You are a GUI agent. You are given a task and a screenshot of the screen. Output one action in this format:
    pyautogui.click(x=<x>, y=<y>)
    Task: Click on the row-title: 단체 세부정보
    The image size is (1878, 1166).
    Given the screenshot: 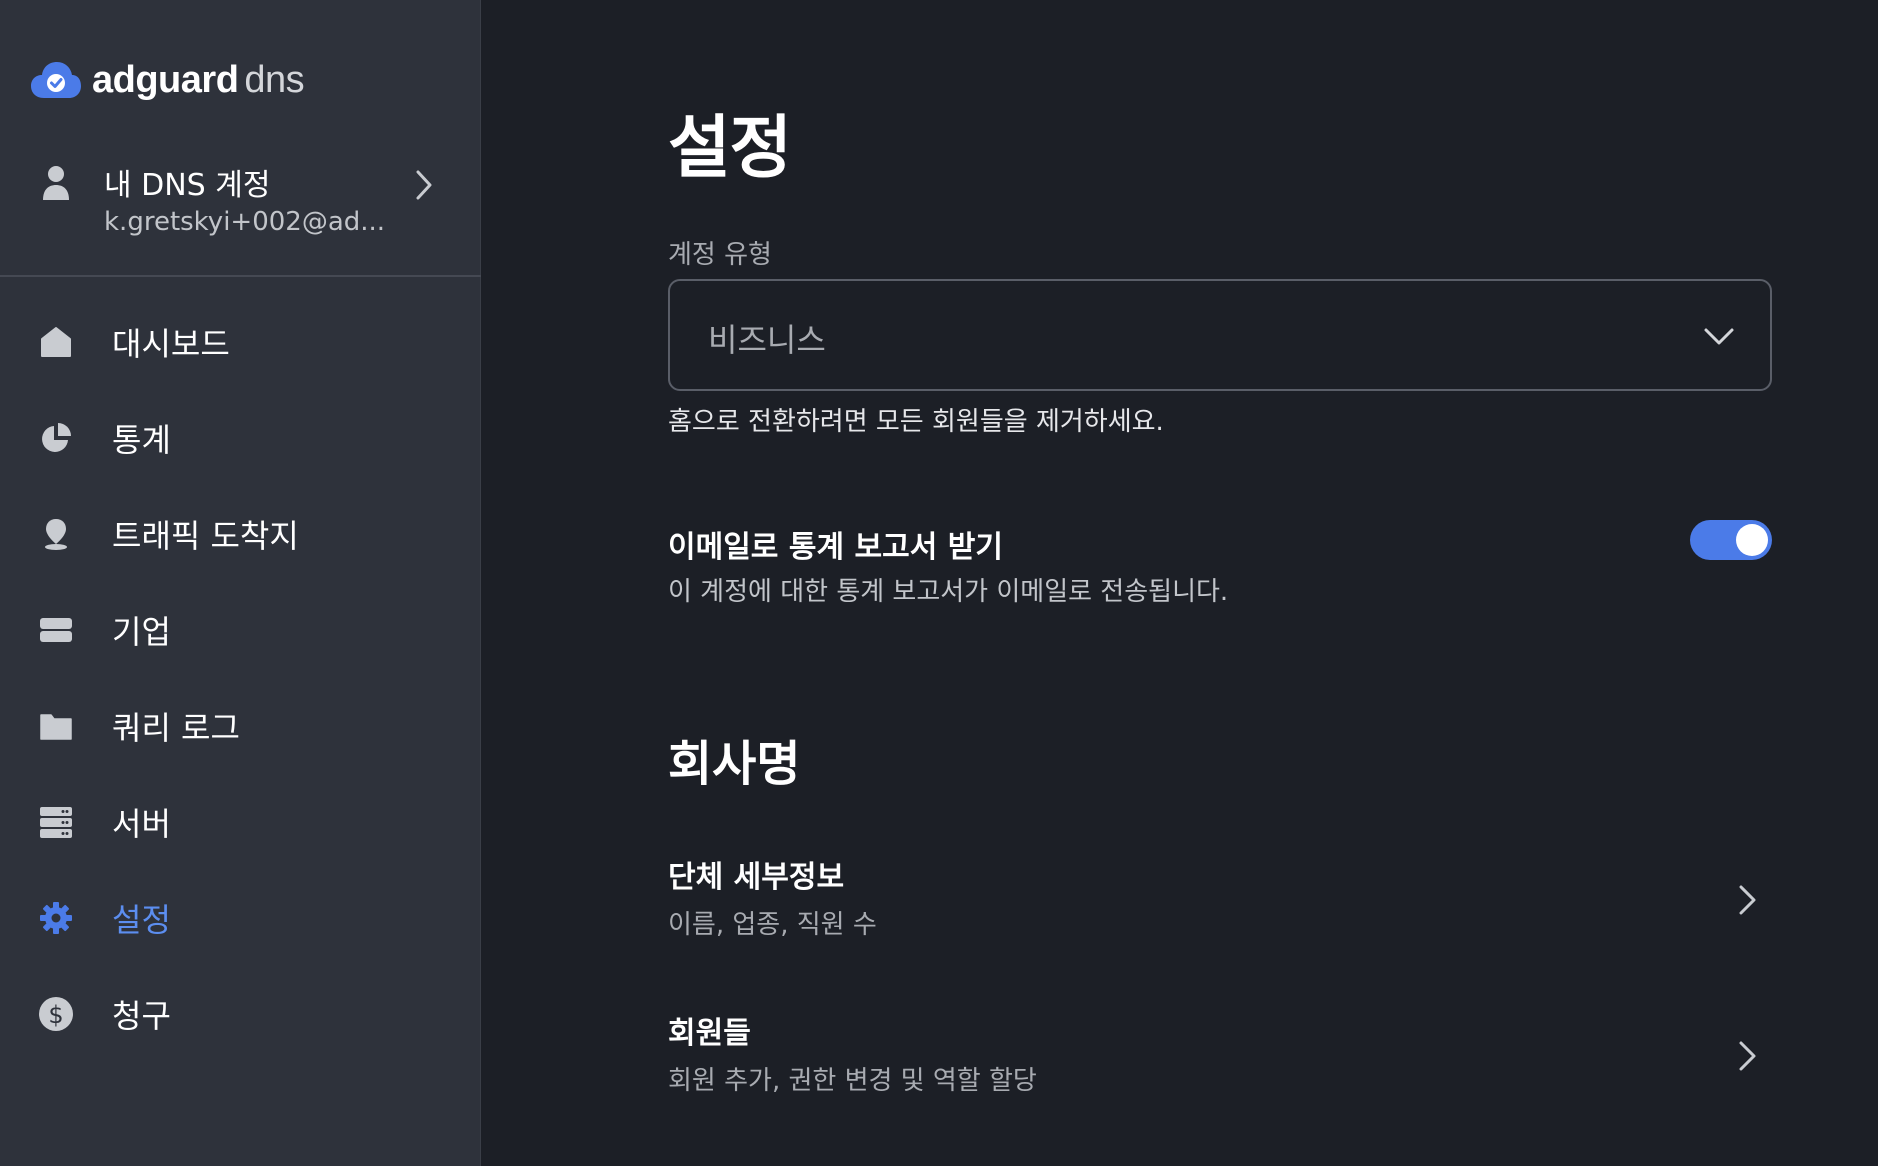 What is the action you would take?
    pyautogui.click(x=756, y=877)
    